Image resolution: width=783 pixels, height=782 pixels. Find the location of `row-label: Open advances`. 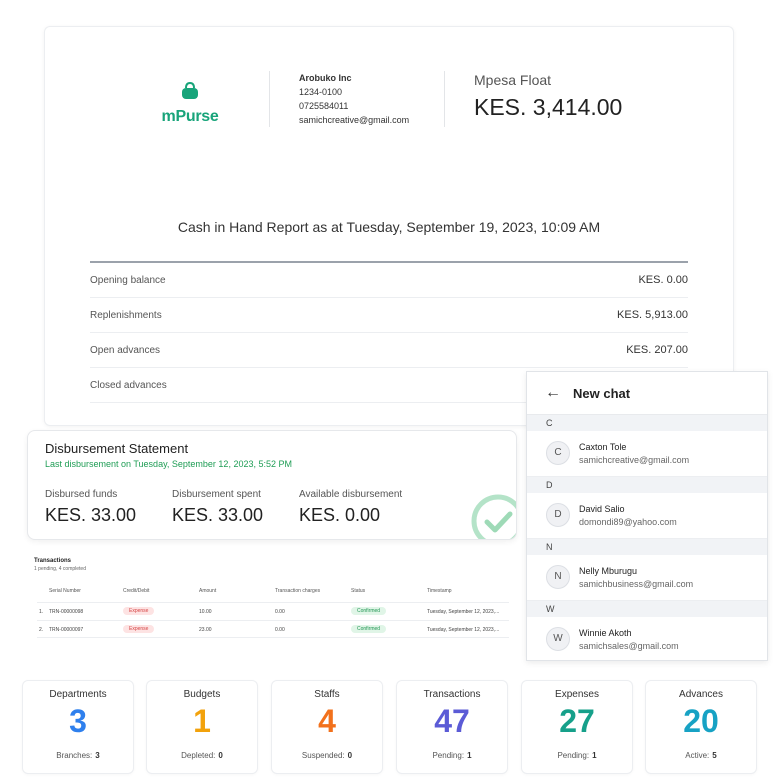

row-label: Open advances is located at coordinates (125, 350).